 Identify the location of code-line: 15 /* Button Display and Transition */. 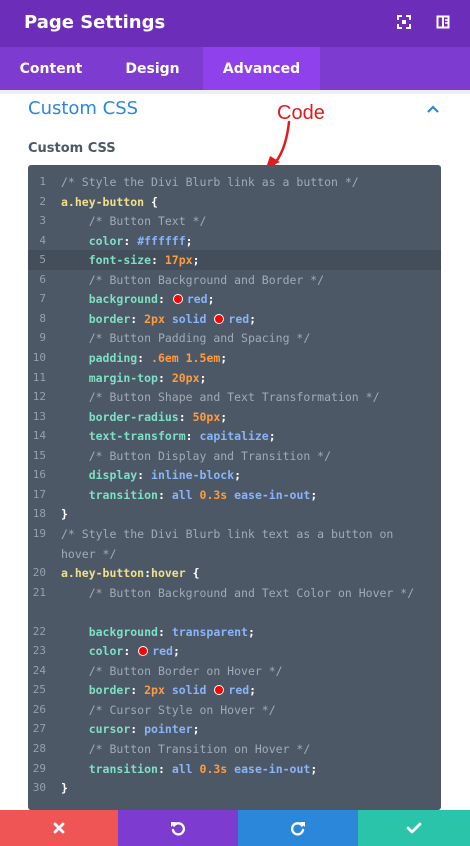
(234, 456).